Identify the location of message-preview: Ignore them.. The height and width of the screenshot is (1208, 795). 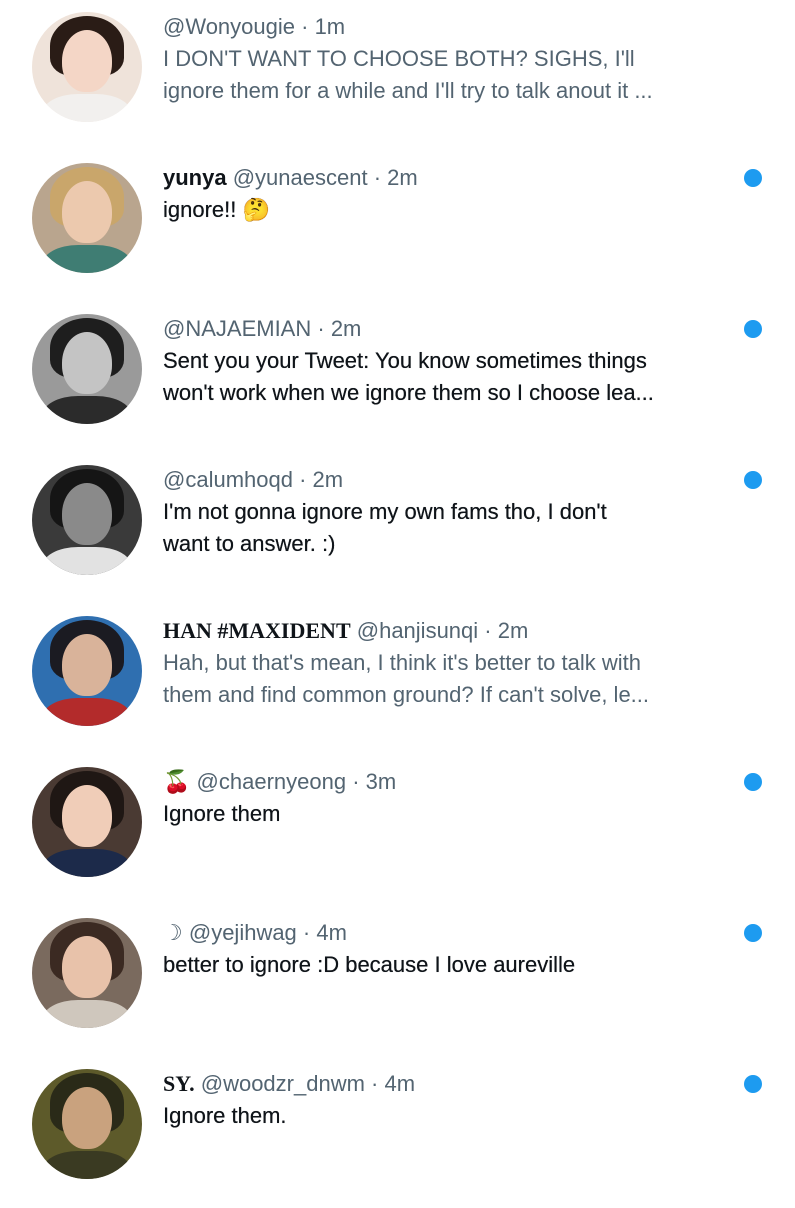
(225, 1115).